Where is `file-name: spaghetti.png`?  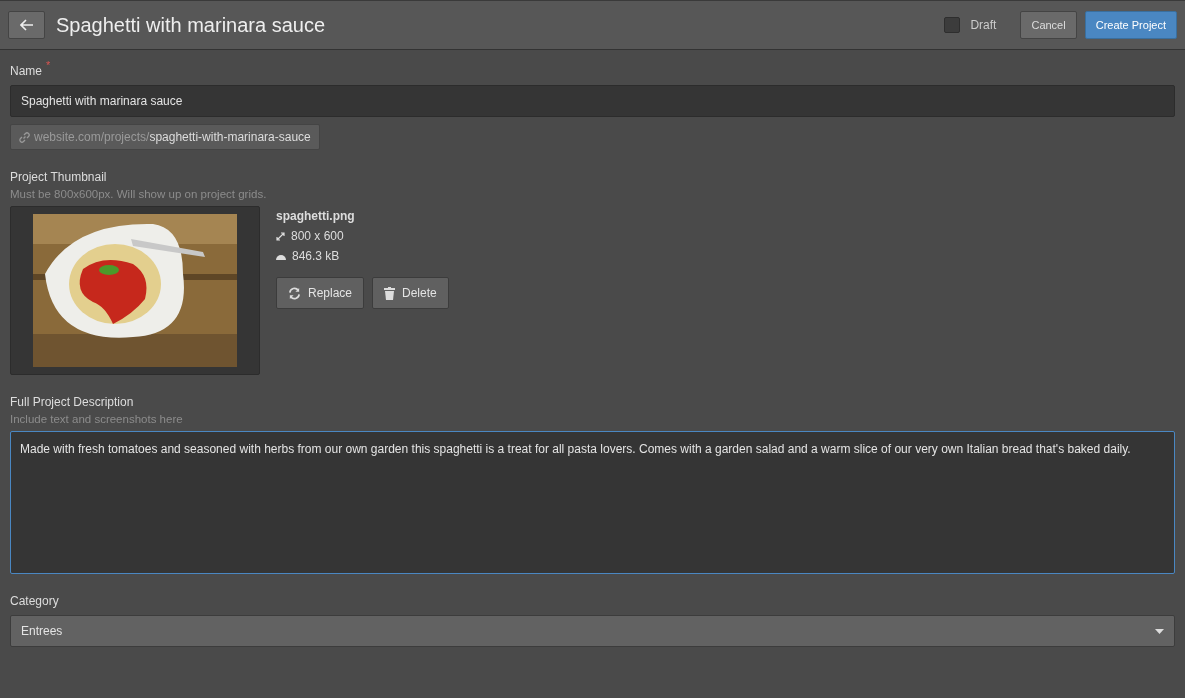
file-name: spaghetti.png is located at coordinates (316, 216).